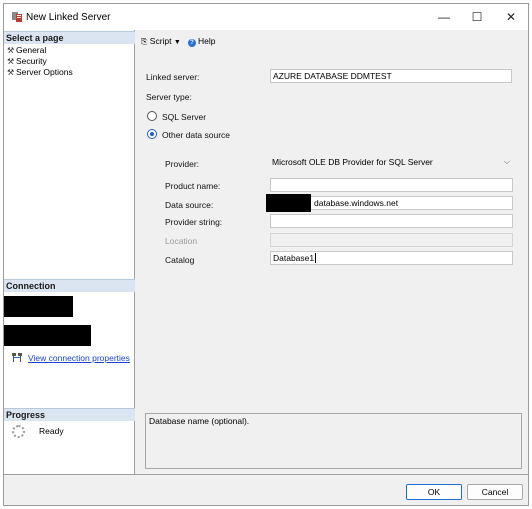  Describe the element at coordinates (31, 50) in the screenshot. I see `page-item-label: General` at that location.